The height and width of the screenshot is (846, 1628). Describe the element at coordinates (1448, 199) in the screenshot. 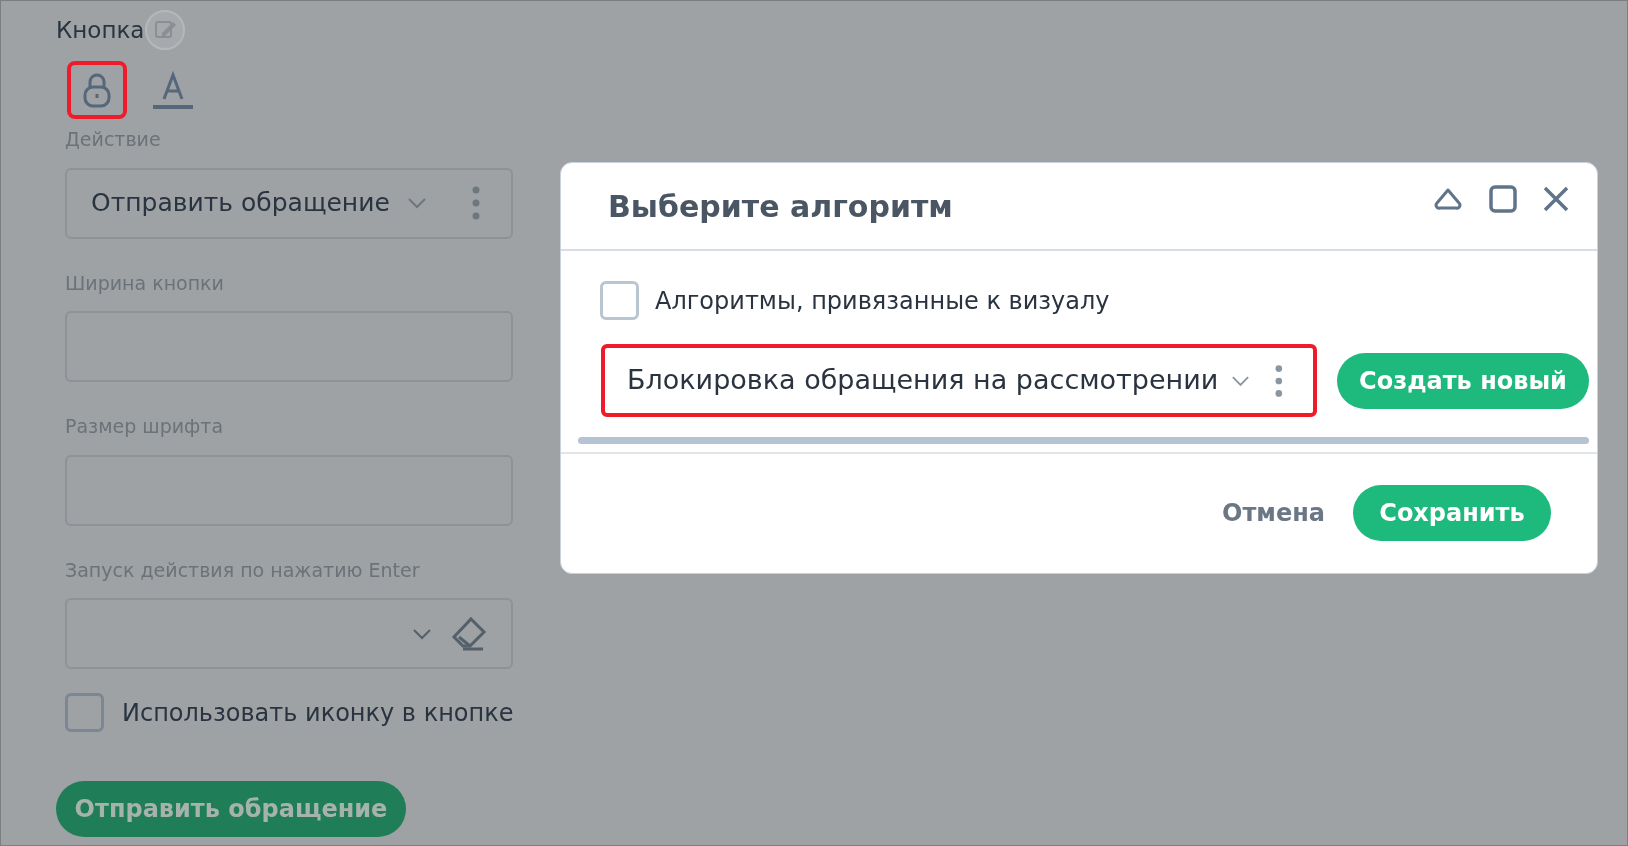

I see `collapse-icon` at that location.